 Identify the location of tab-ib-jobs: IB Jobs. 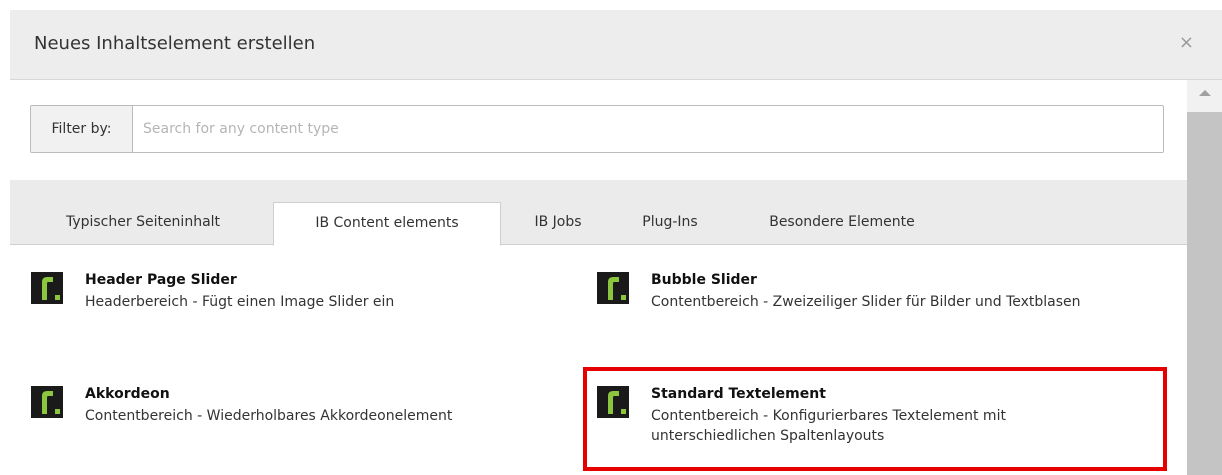
(558, 223).